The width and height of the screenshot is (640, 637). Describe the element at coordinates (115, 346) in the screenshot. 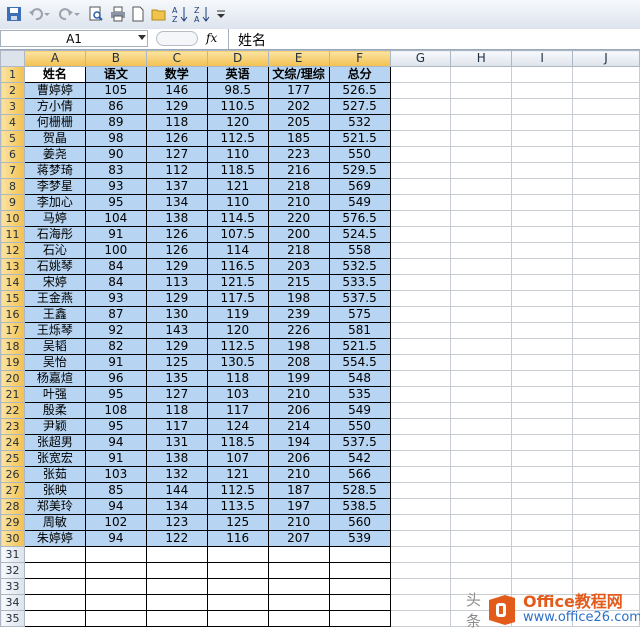

I see `cell: 82` at that location.